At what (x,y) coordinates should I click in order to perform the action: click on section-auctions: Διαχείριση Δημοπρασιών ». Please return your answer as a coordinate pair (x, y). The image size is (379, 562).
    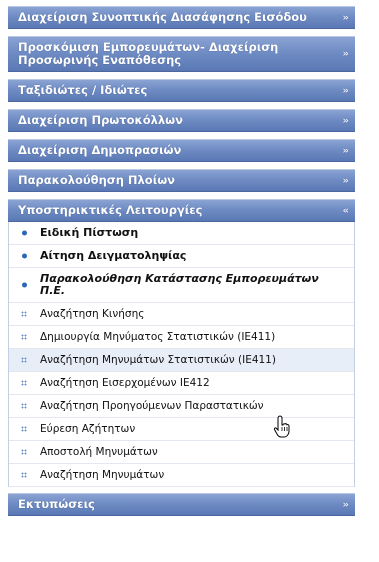
    Looking at the image, I should click on (181, 150).